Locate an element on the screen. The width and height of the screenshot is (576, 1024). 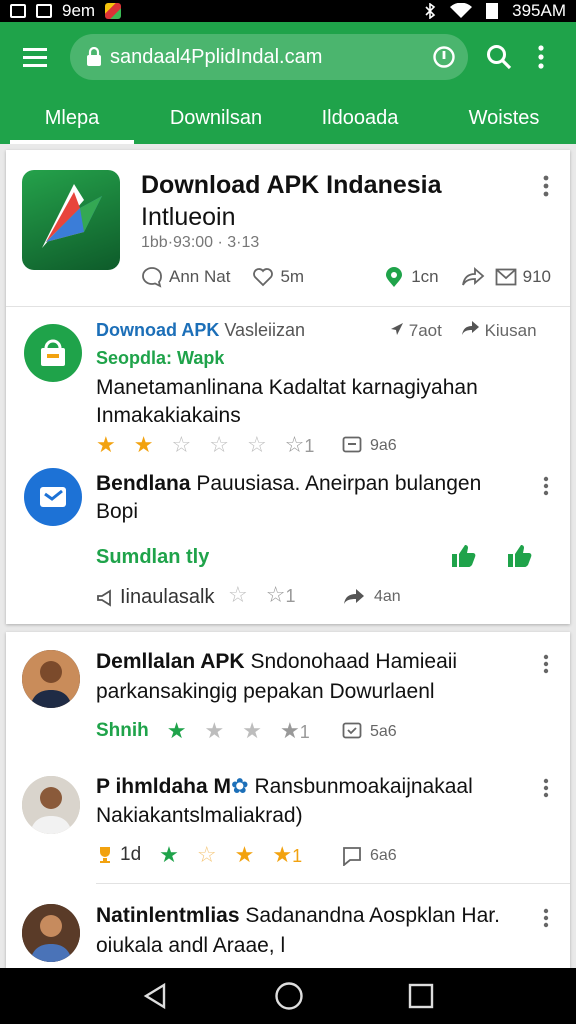
post-body-line-2: Inmakakiakains is located at coordinates (168, 415).